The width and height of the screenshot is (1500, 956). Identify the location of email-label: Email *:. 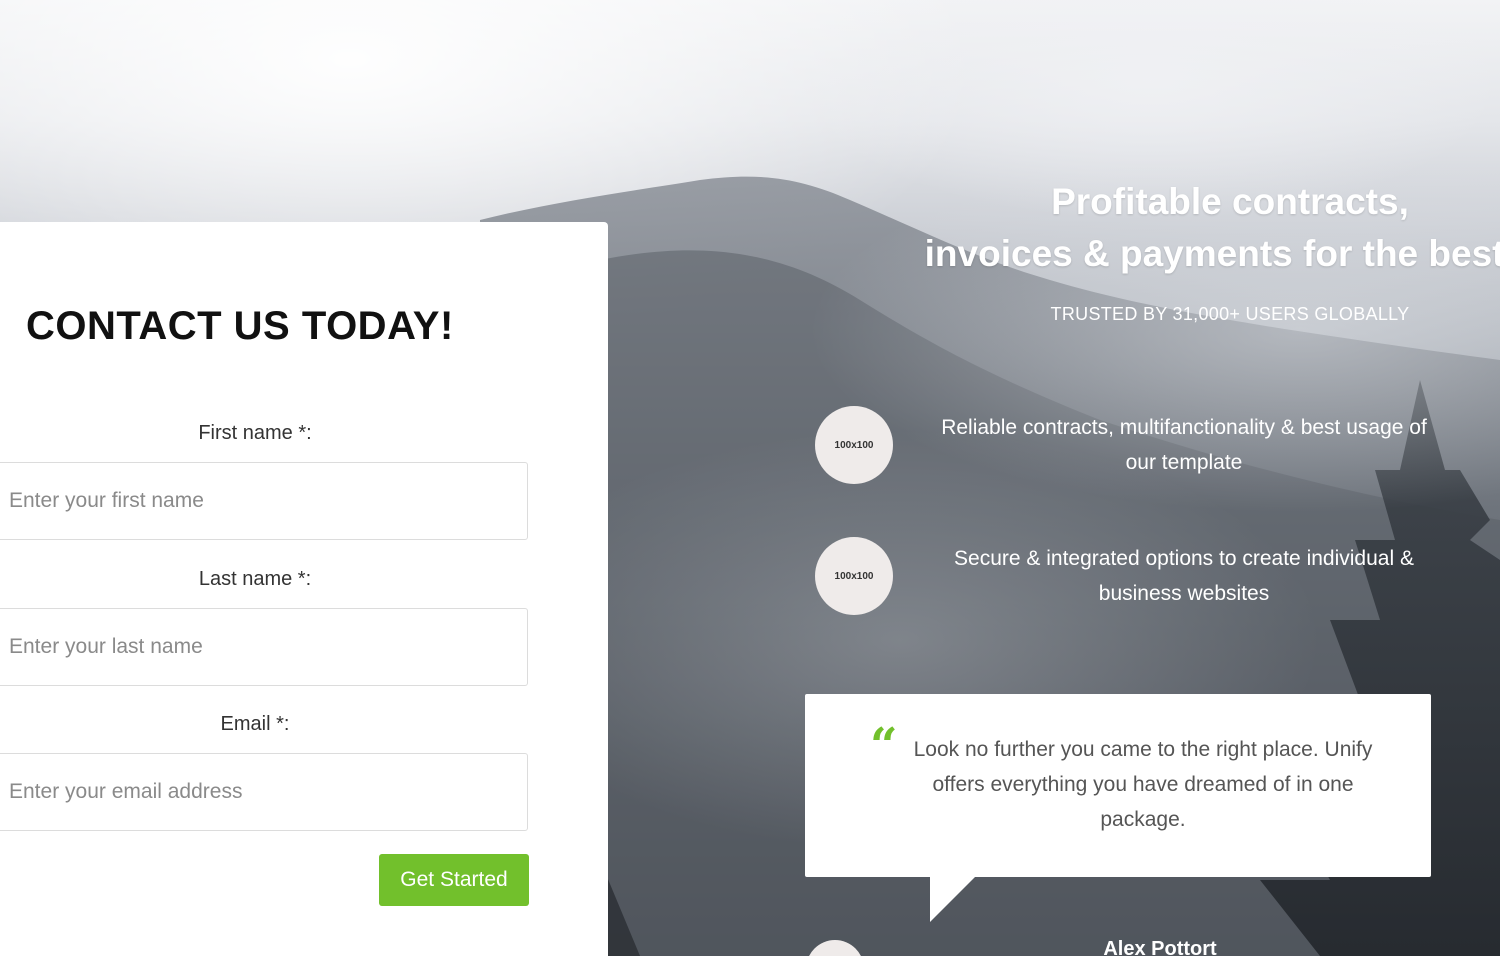
(255, 724).